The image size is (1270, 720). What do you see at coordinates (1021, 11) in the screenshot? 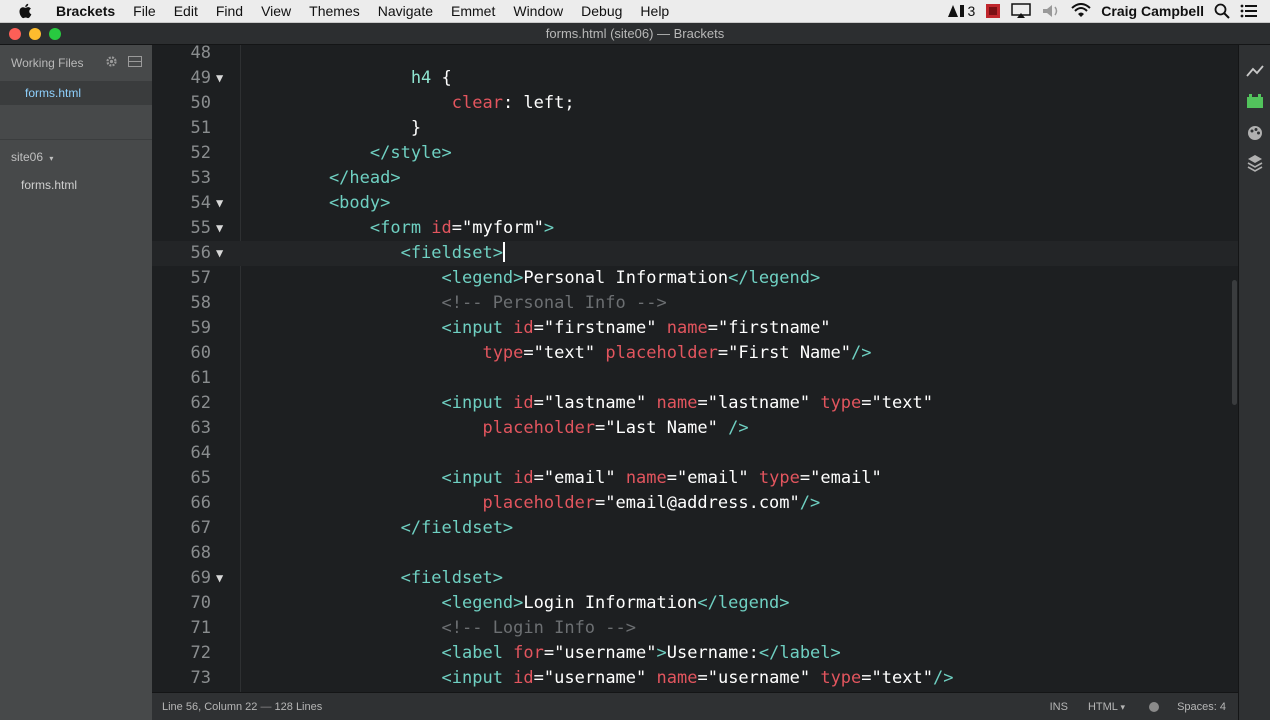
I see `airplay-icon` at bounding box center [1021, 11].